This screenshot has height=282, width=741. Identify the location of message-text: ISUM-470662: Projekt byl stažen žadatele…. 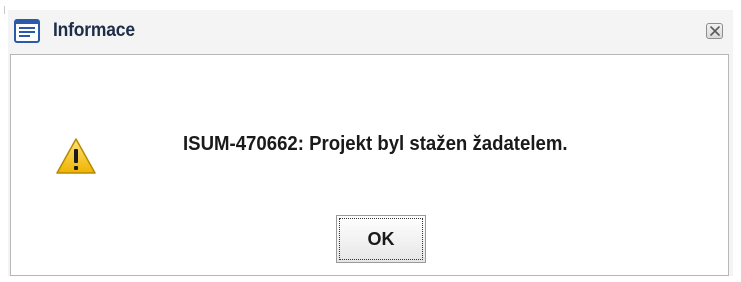
(375, 144).